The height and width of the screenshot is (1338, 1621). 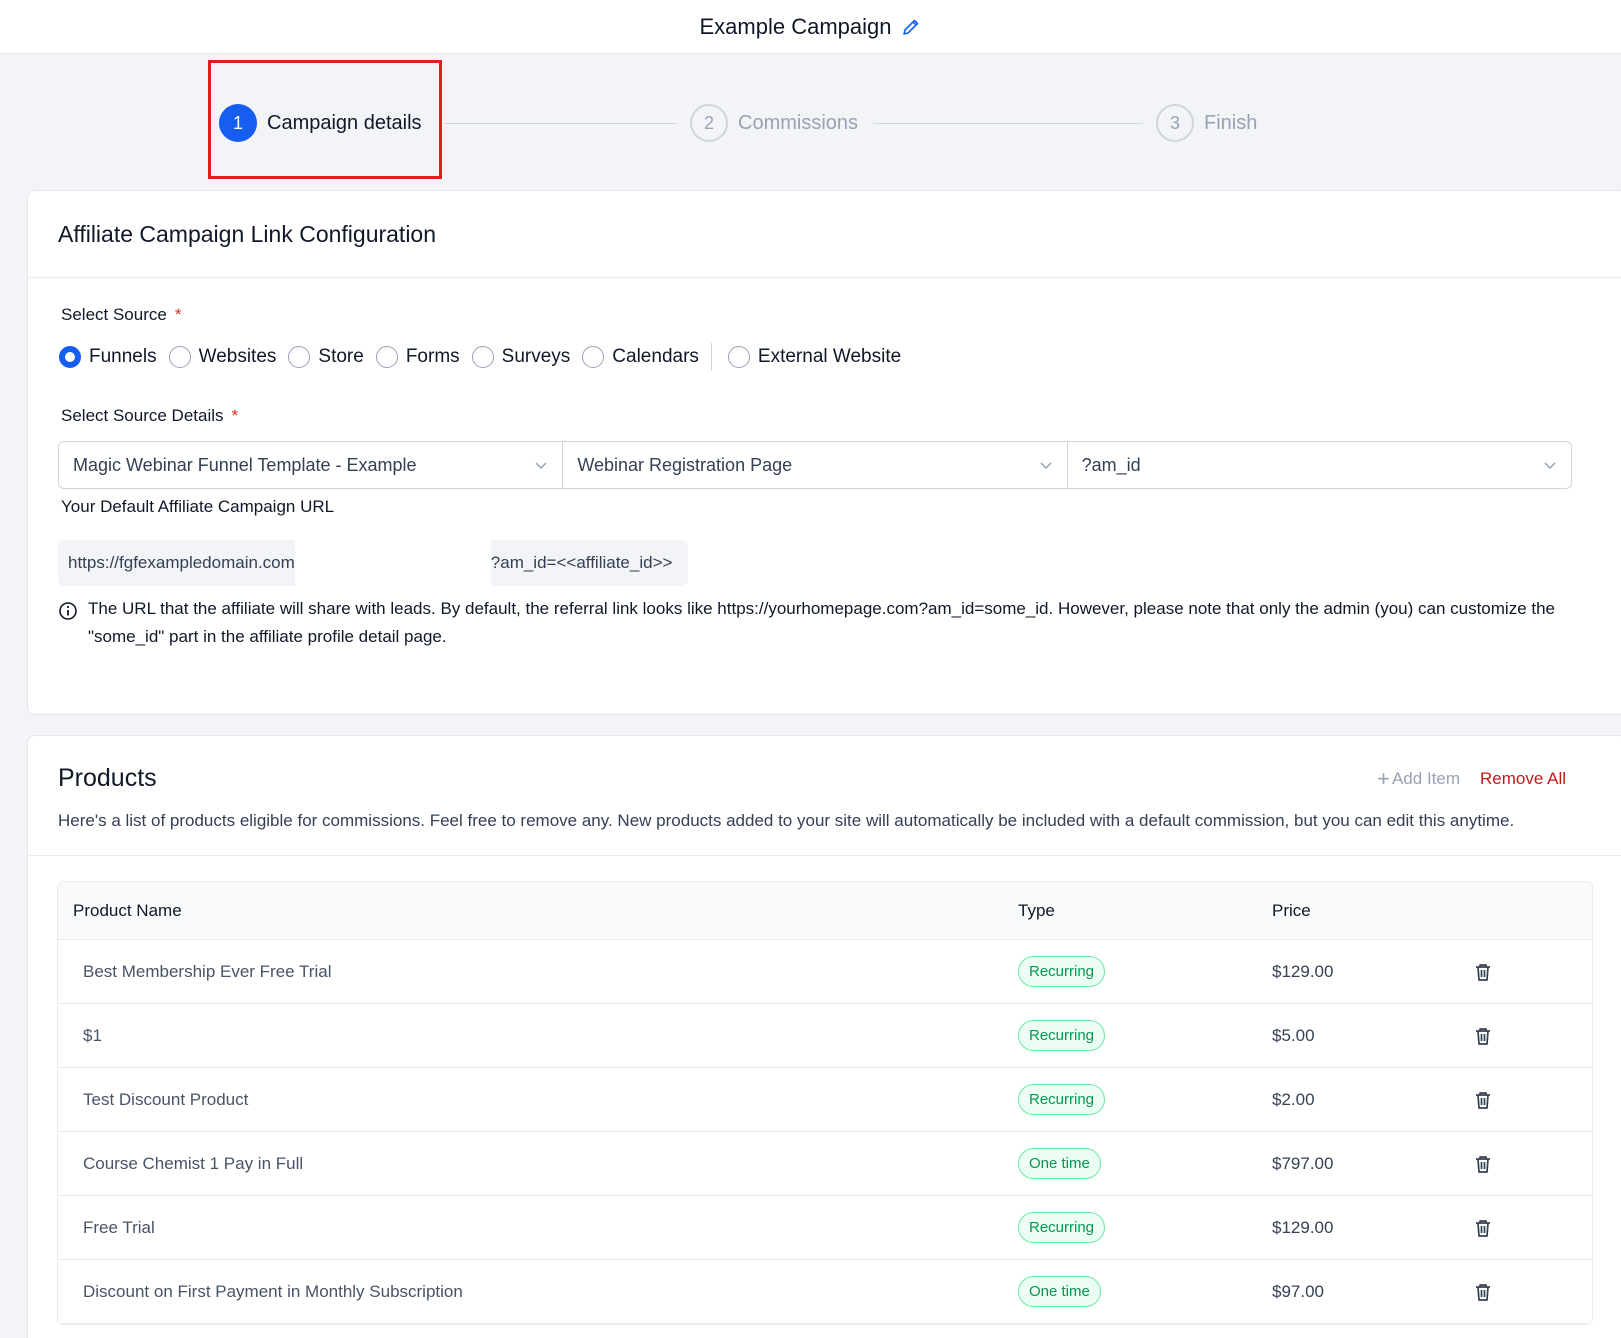 I want to click on select-source-label: Select Source *, so click(x=121, y=314).